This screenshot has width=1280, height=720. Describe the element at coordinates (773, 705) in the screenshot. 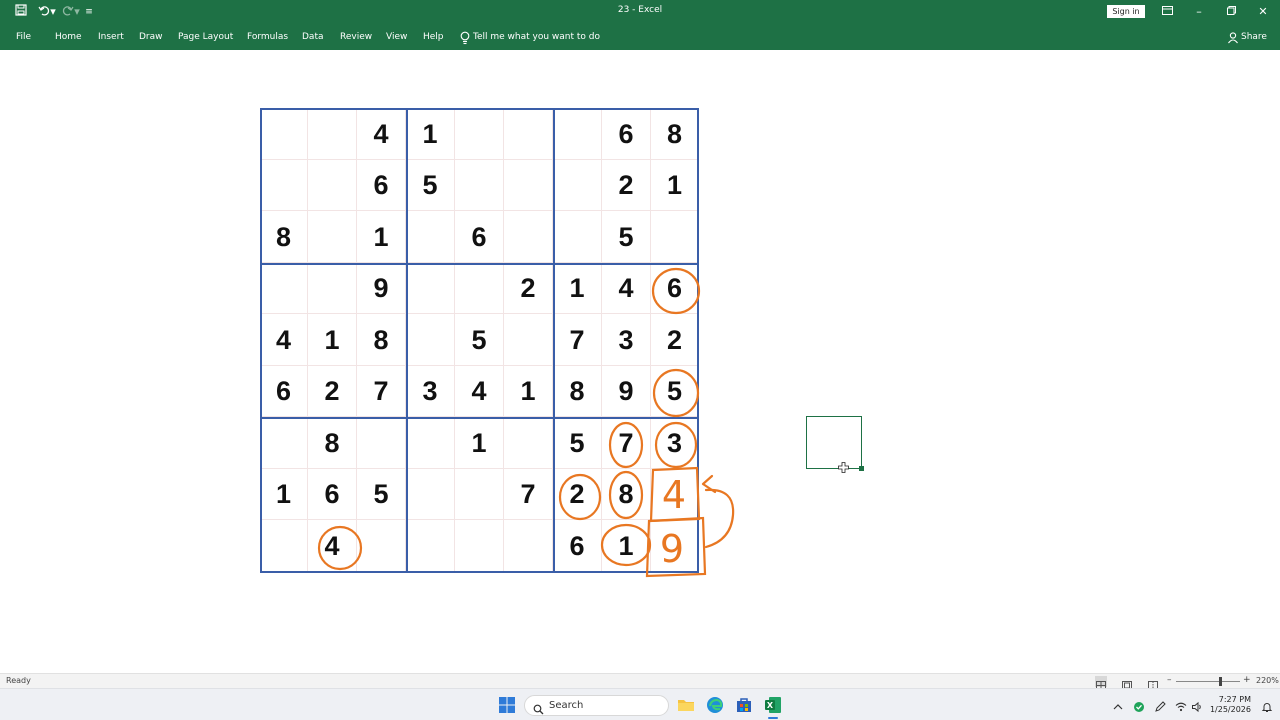

I see `excel-app-icon: X` at that location.